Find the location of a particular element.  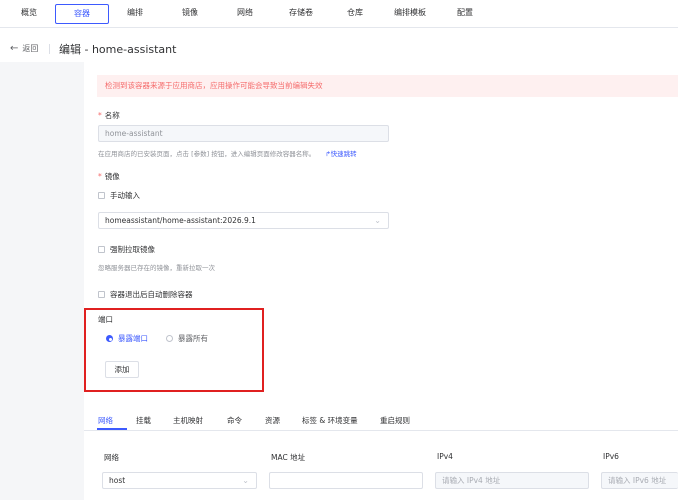

tab-restart-policy: 重启规则 is located at coordinates (395, 420).